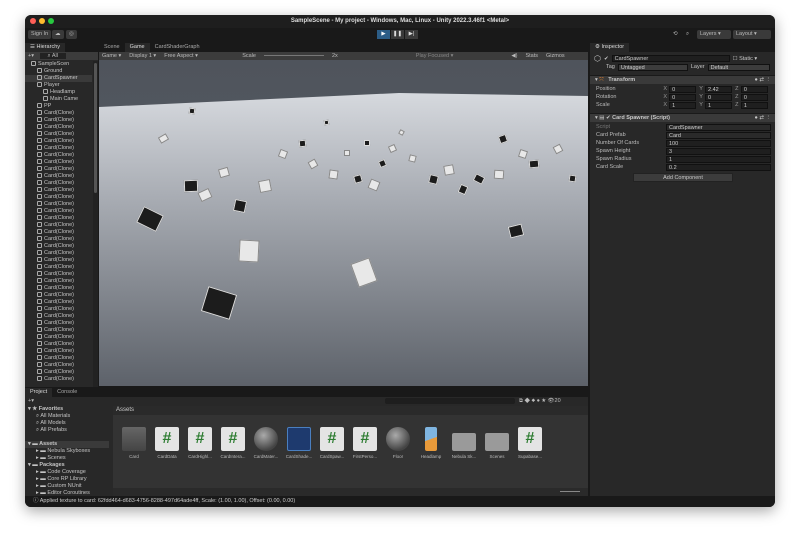  Describe the element at coordinates (31, 56) in the screenshot. I see `add-icon: +▾` at that location.